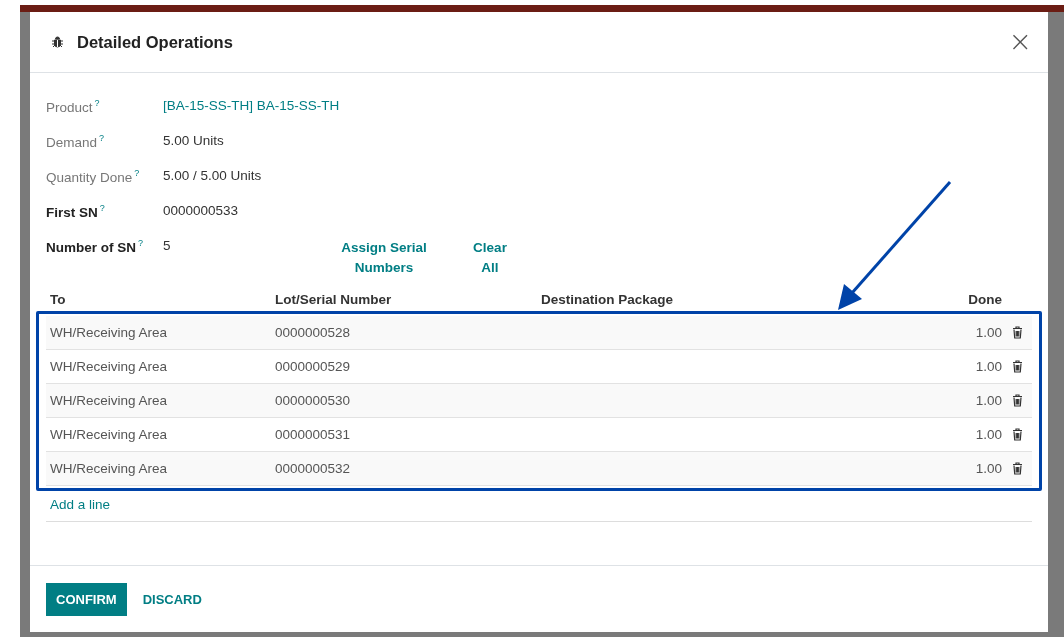  What do you see at coordinates (333, 299) in the screenshot?
I see `column-header: Lot/Serial Number` at bounding box center [333, 299].